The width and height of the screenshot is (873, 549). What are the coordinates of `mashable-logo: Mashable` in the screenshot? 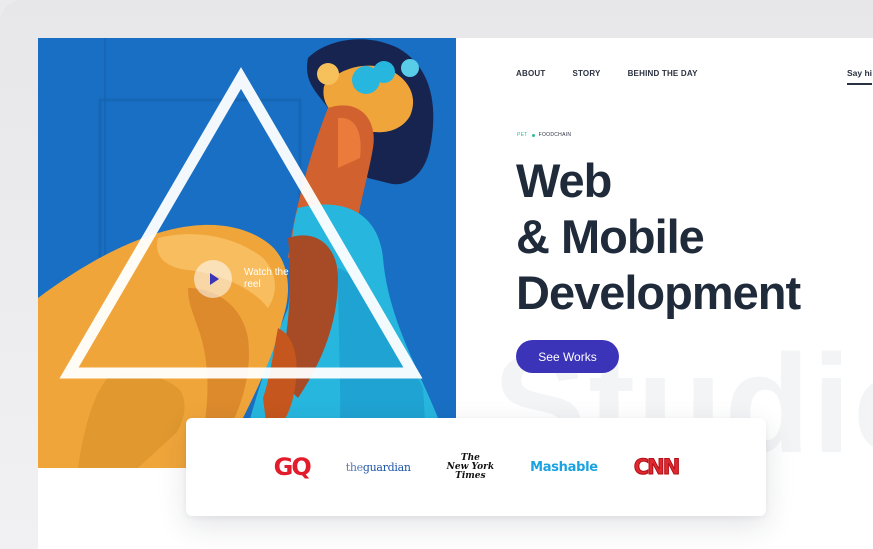 It's located at (564, 467).